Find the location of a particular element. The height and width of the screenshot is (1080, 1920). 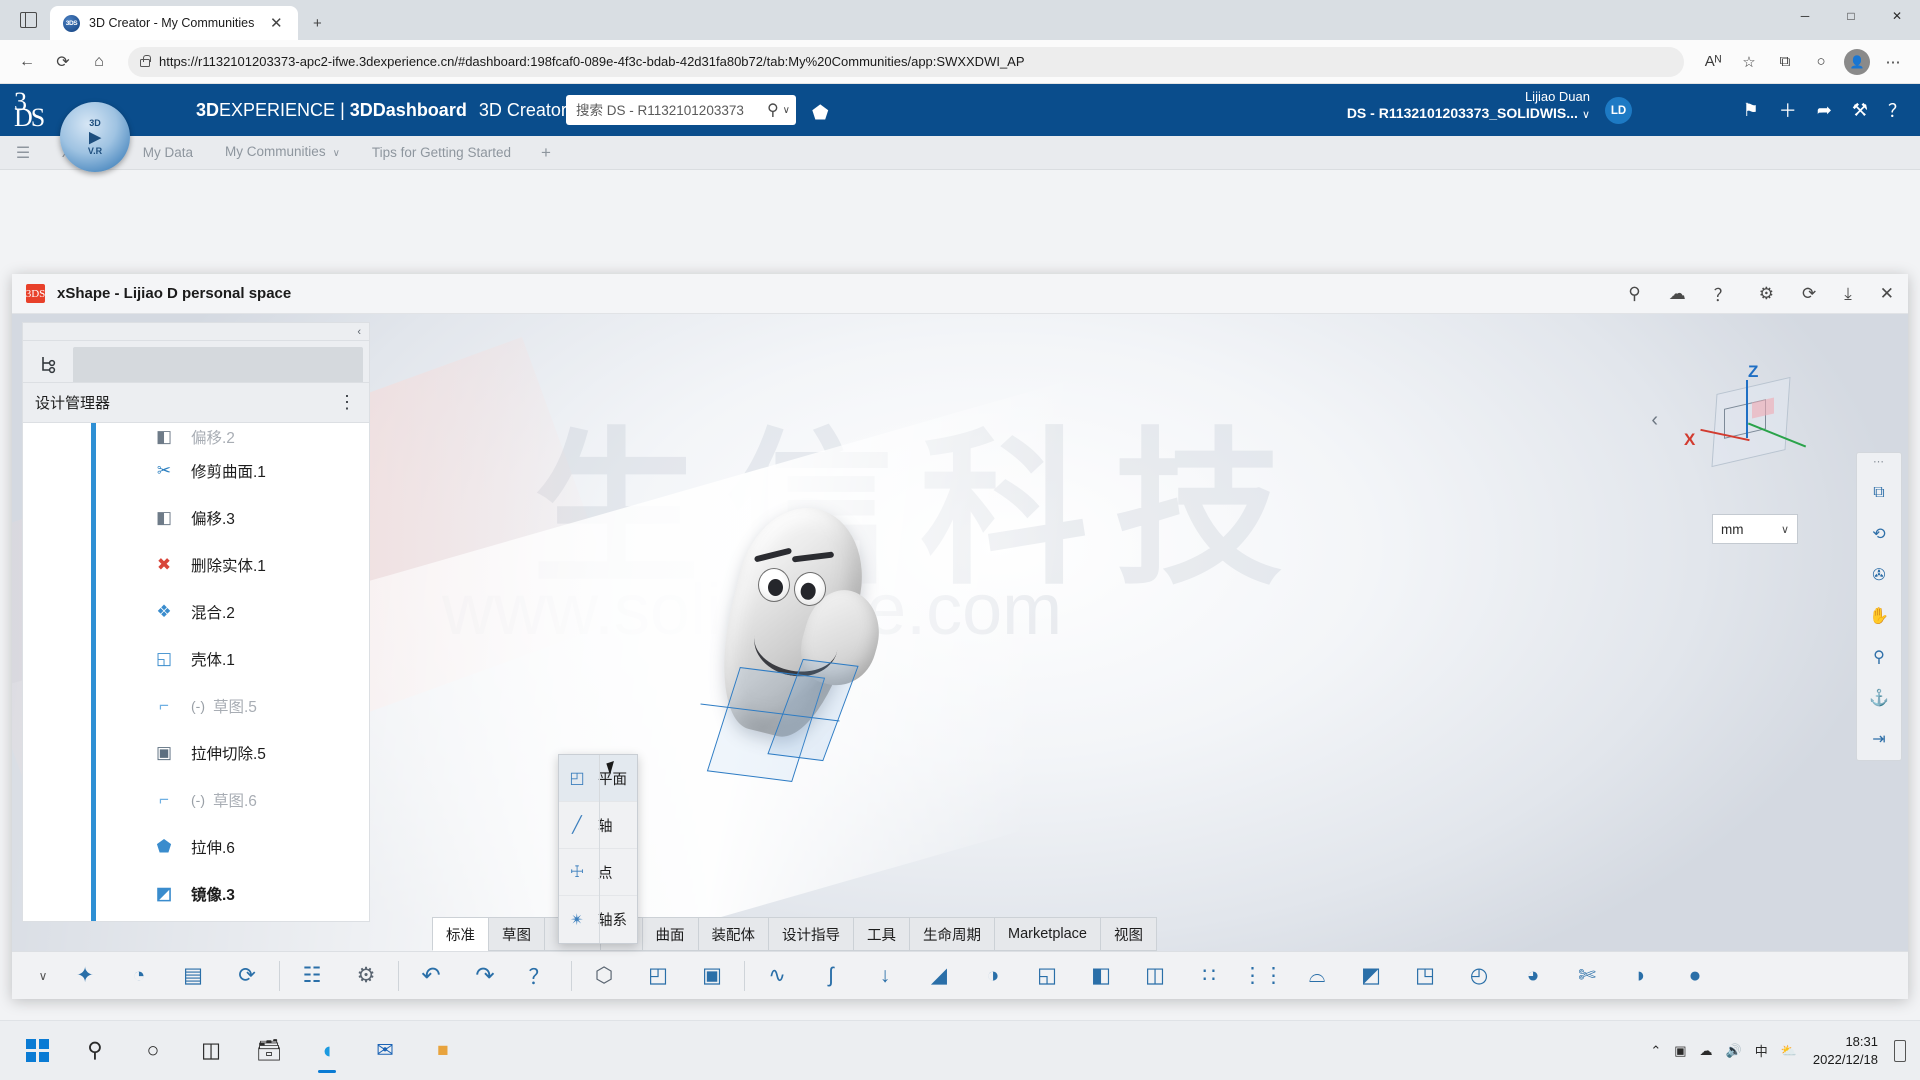

tree-row: ⌐ (-) 草图.5 is located at coordinates (196, 705).